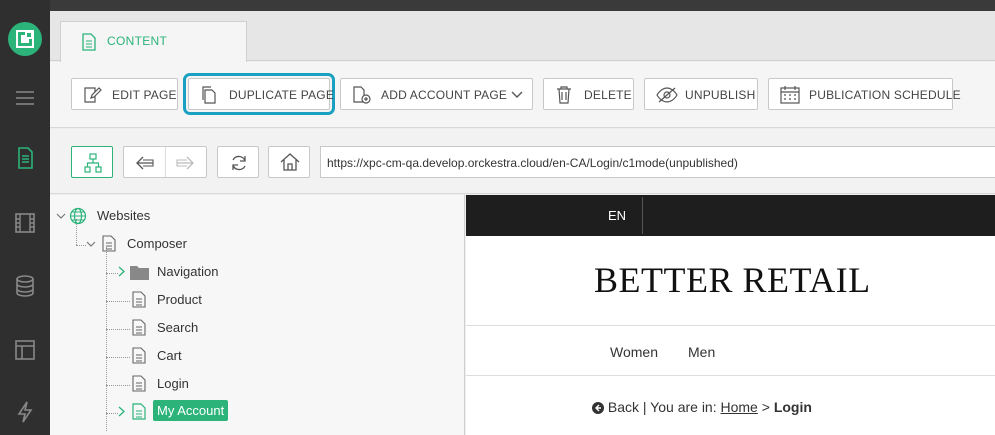 The width and height of the screenshot is (995, 435). Describe the element at coordinates (608, 95) in the screenshot. I see `delete-label: DELETE` at that location.